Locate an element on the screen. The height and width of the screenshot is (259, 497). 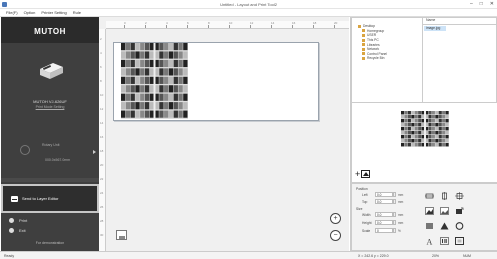
file-list-item: image.jpg is located at coordinates (435, 28).